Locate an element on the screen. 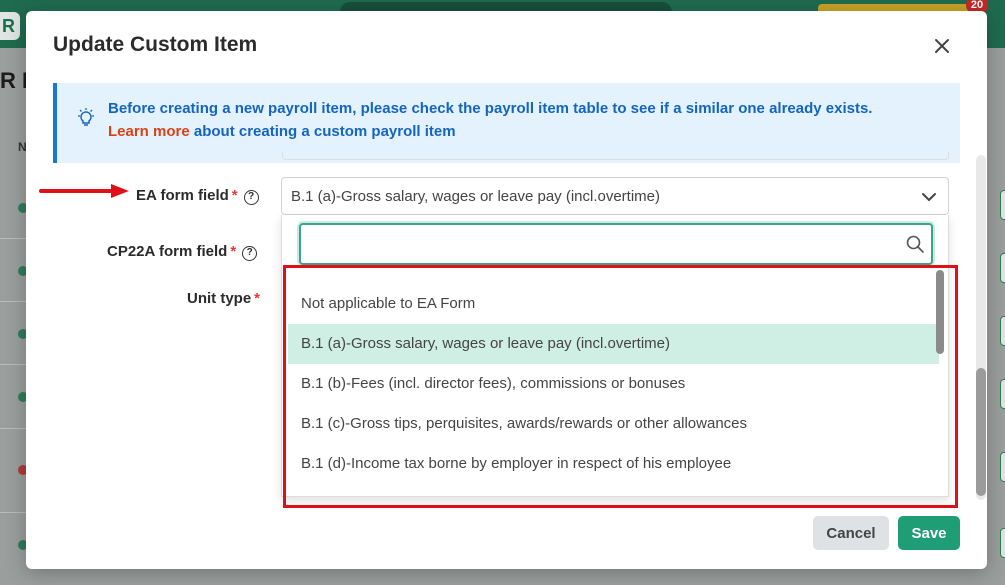 This screenshot has height=585, width=1005. dropdown-search-field is located at coordinates (616, 244).